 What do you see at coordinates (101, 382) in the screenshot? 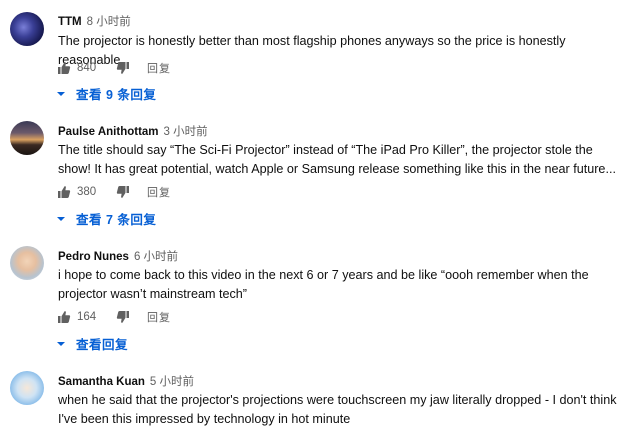
I see `comment-author: Samantha Kuan` at bounding box center [101, 382].